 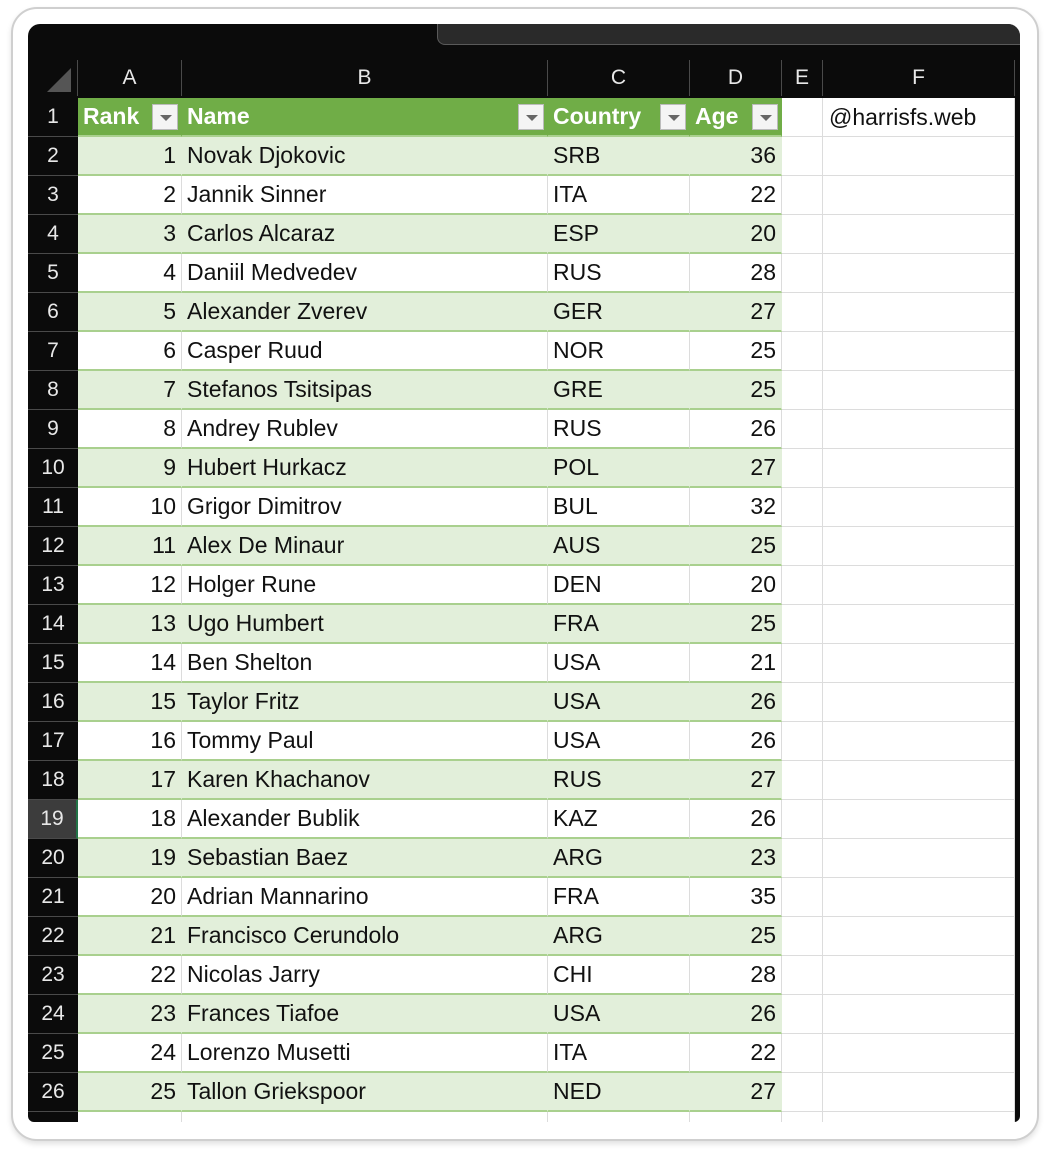 What do you see at coordinates (130, 624) in the screenshot?
I see `cell-rank: 13` at bounding box center [130, 624].